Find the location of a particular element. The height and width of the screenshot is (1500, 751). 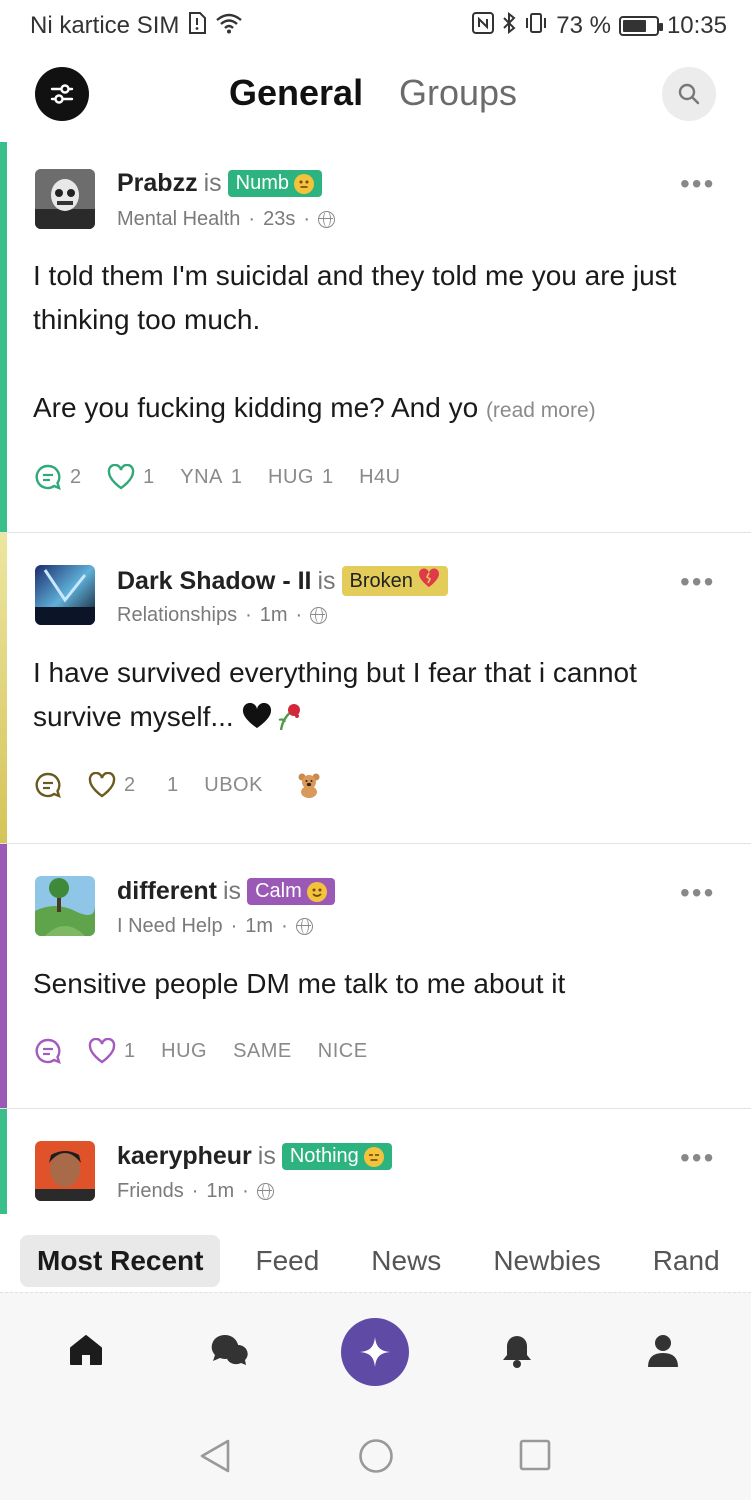

search-button is located at coordinates (689, 94).